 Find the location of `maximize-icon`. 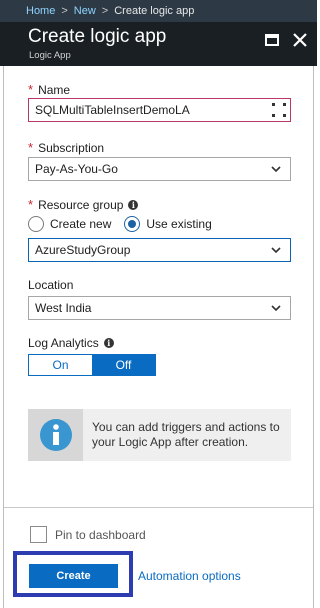

maximize-icon is located at coordinates (272, 40).